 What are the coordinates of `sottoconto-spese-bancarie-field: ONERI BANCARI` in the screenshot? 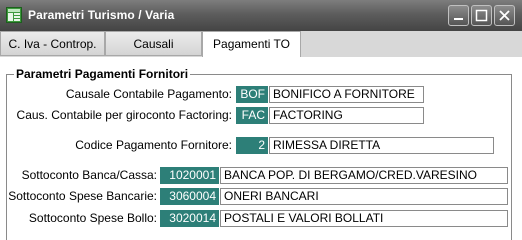 It's located at (364, 196).